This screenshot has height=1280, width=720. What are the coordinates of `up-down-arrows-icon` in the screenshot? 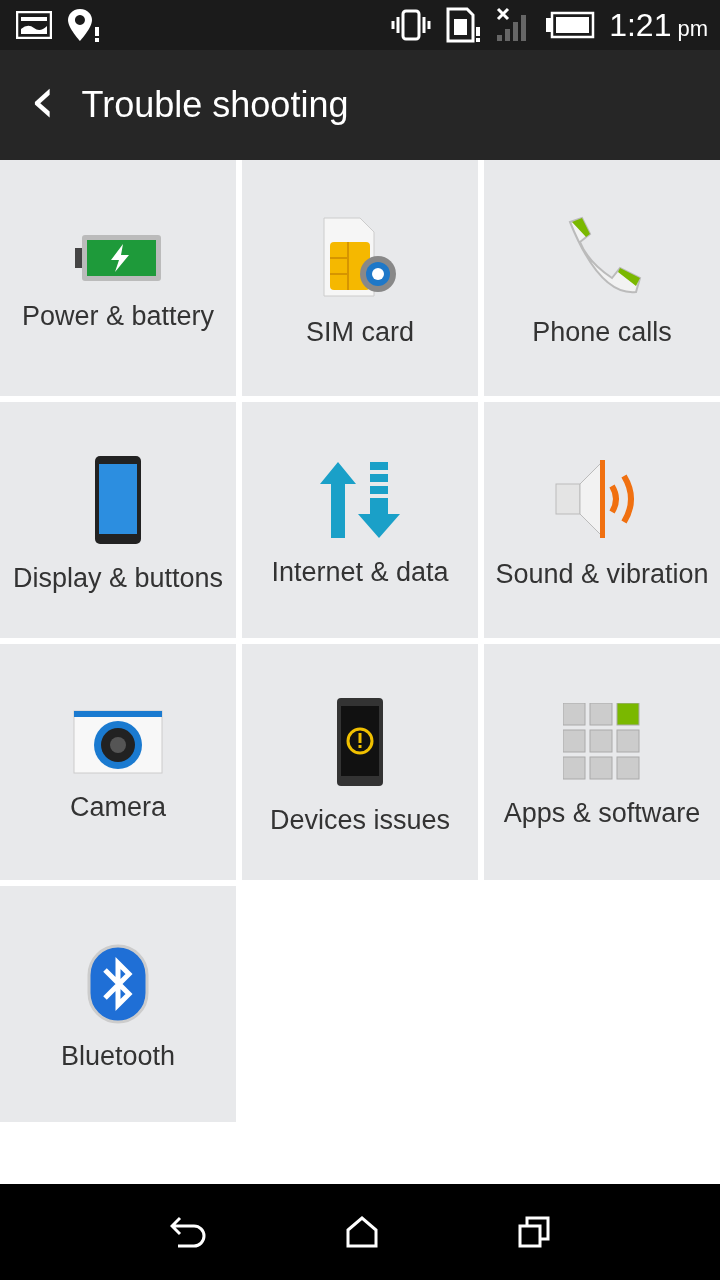 It's located at (360, 500).